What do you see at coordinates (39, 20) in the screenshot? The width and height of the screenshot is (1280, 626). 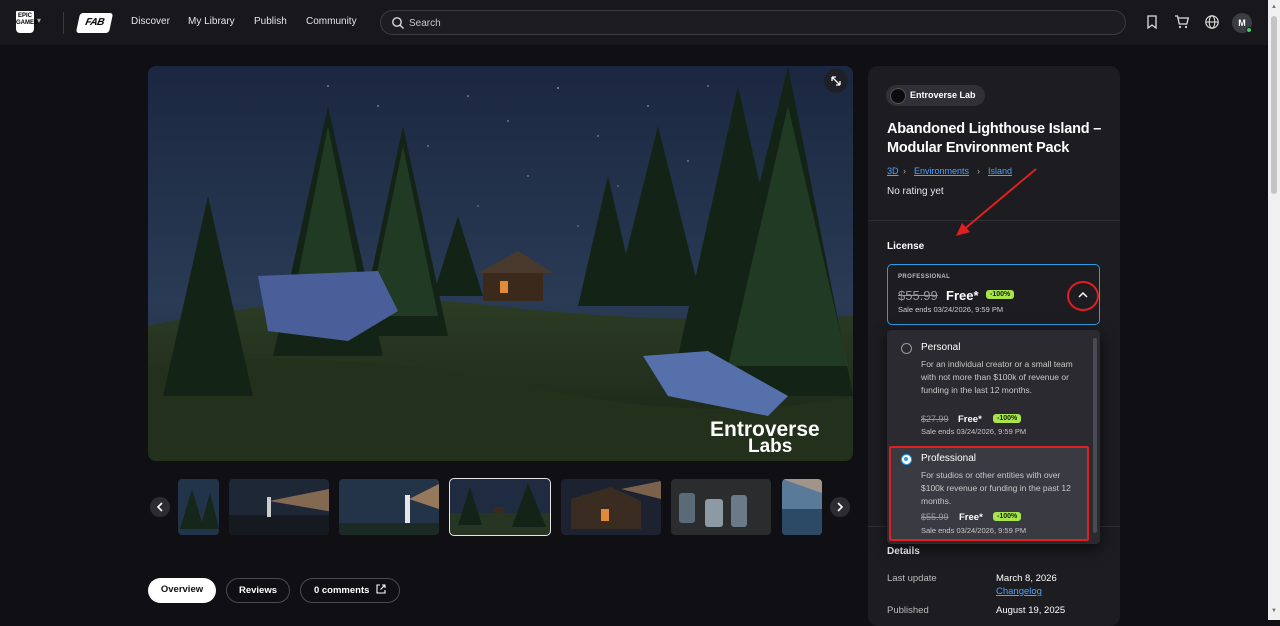 I see `chevron-down-icon: ▾` at bounding box center [39, 20].